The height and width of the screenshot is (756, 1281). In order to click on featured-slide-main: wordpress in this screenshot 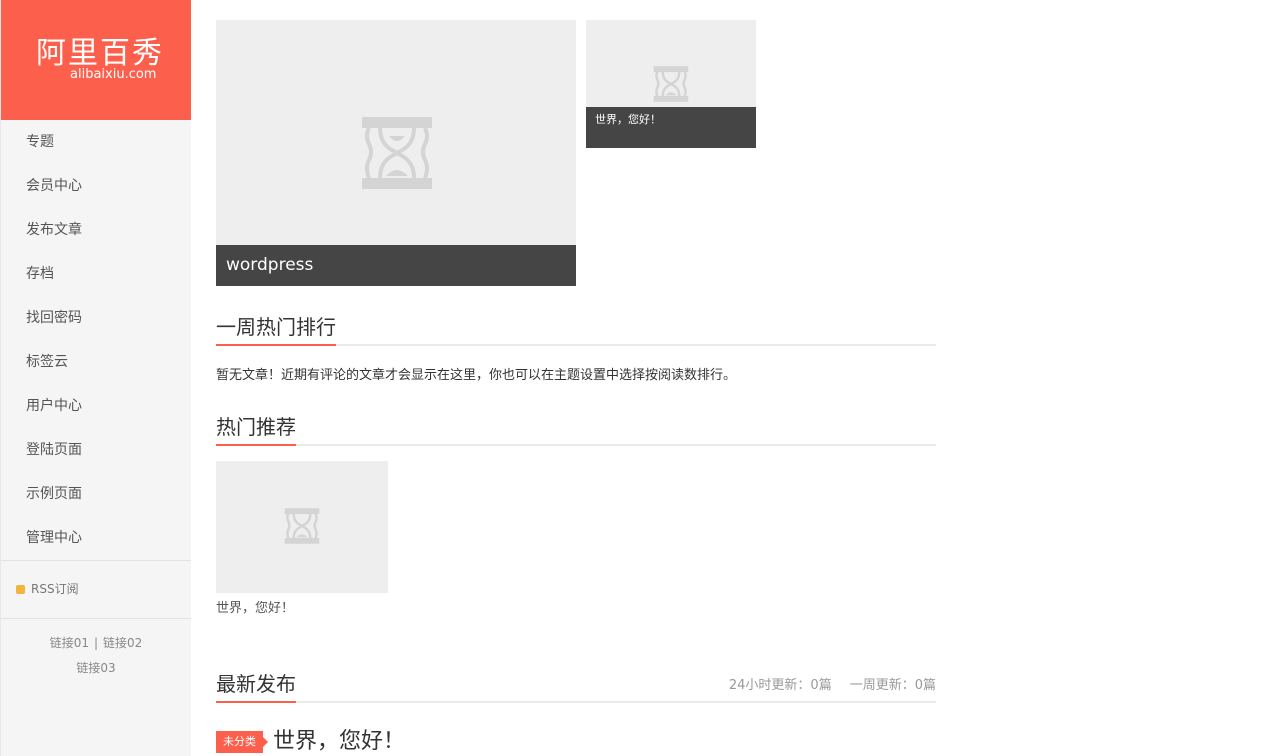, I will do `click(396, 153)`.